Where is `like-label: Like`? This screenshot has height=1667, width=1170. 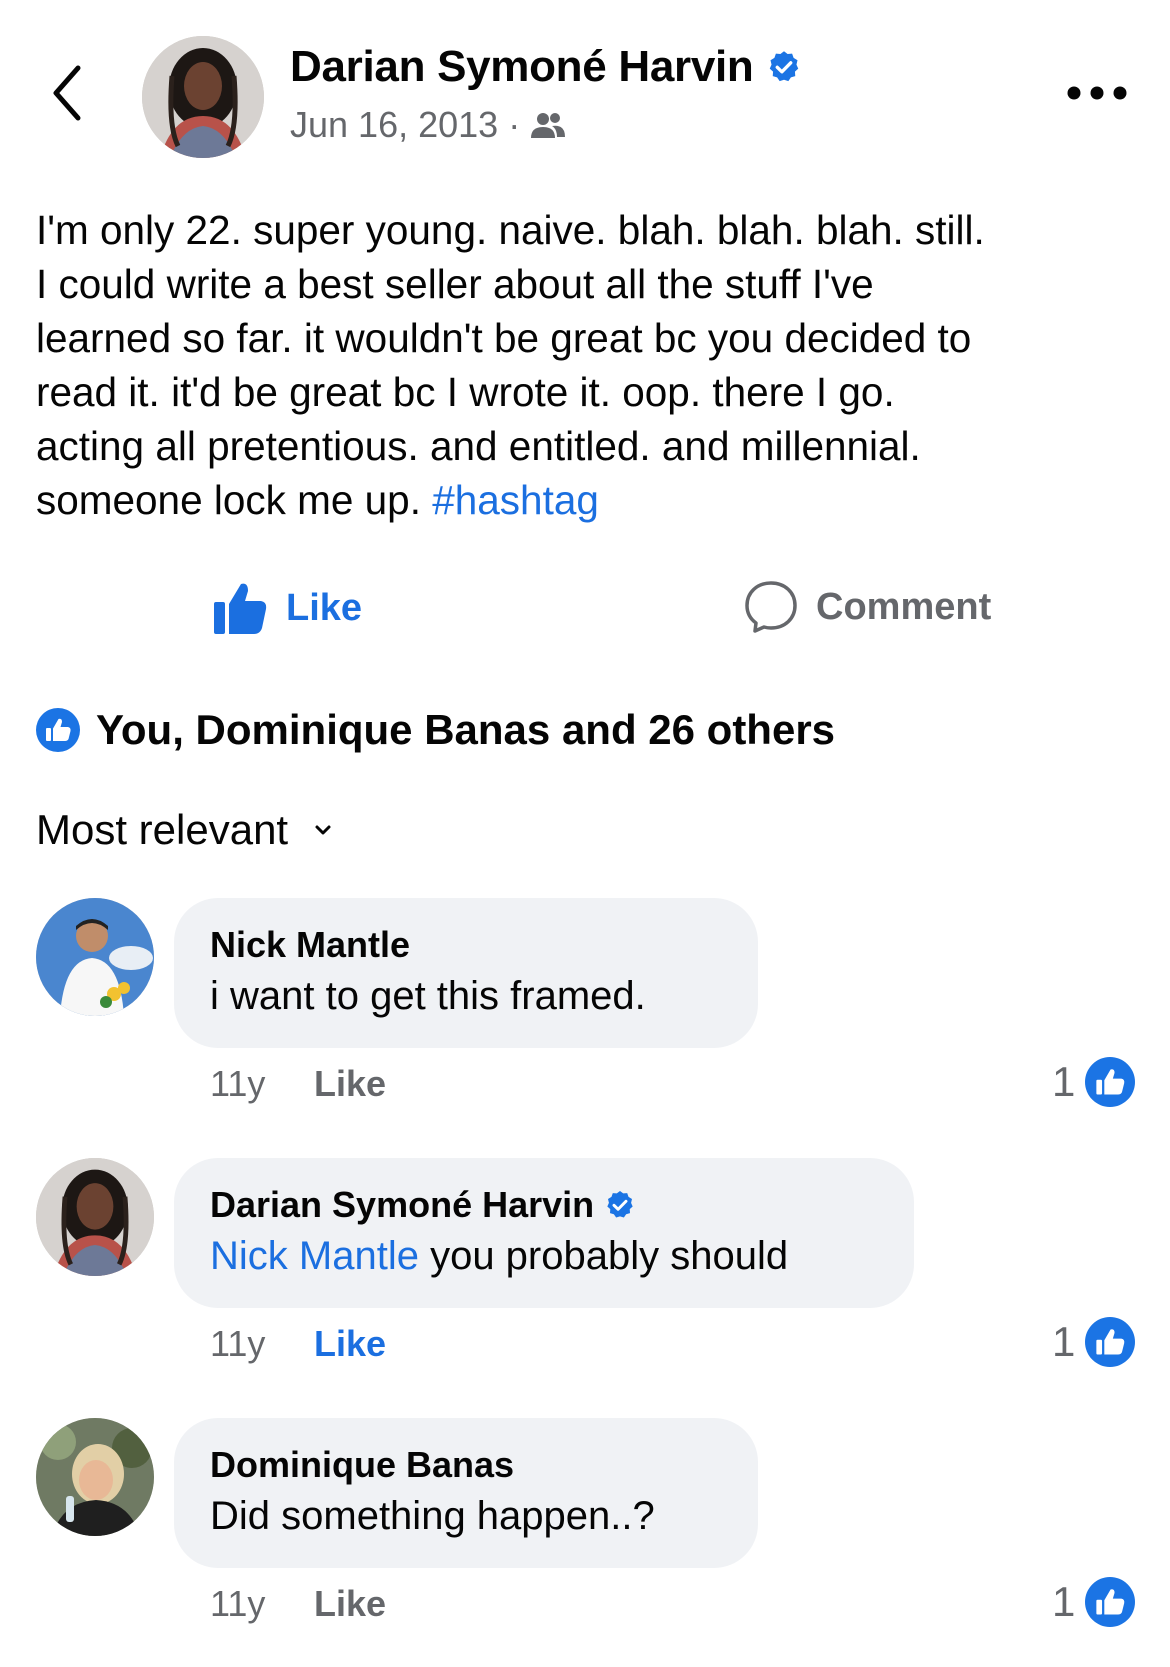
like-label: Like is located at coordinates (324, 607).